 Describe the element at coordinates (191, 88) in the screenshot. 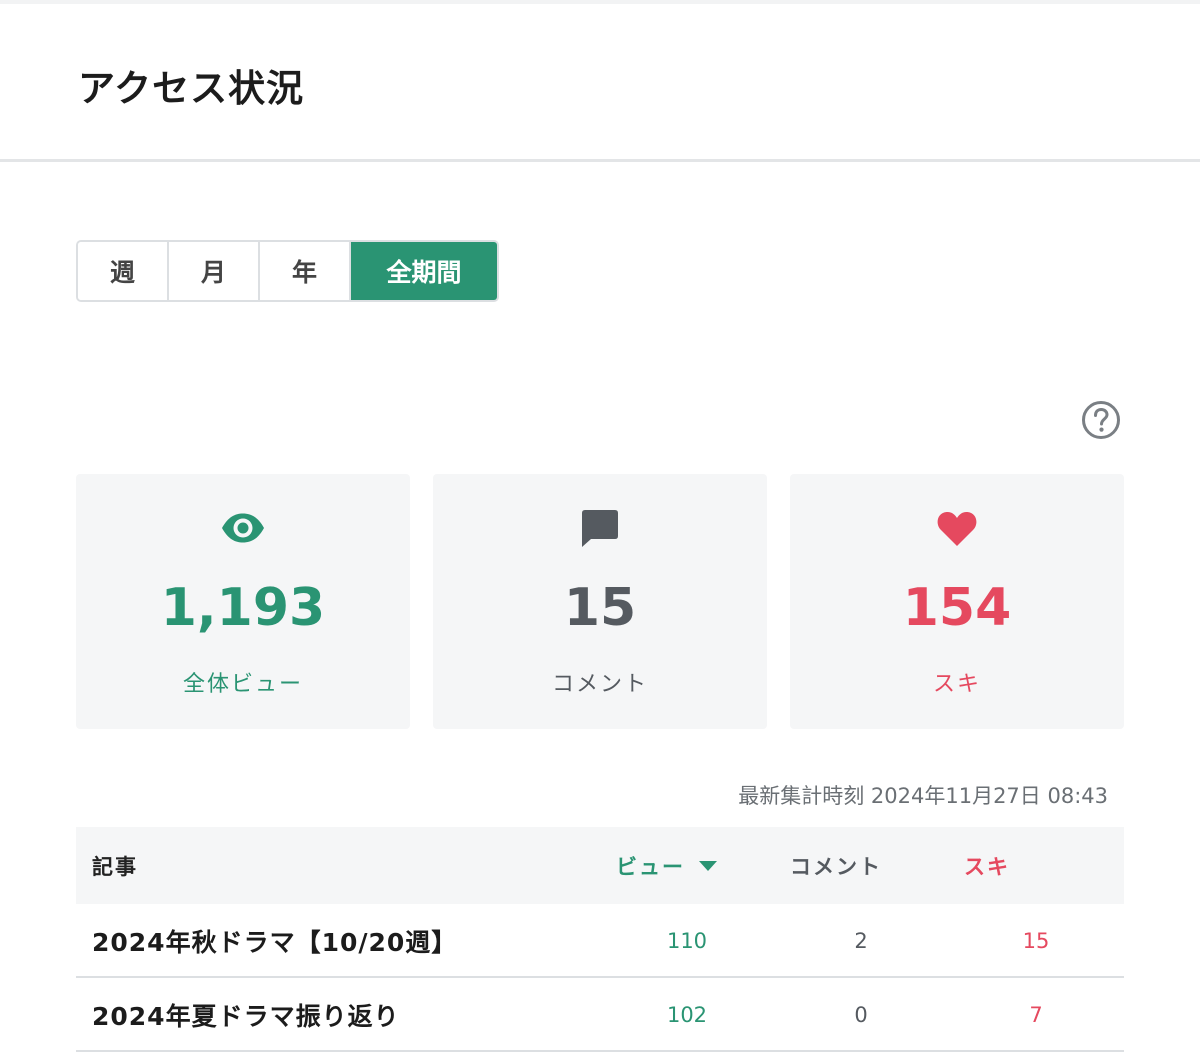

I see `page-title: アクセス状況` at that location.